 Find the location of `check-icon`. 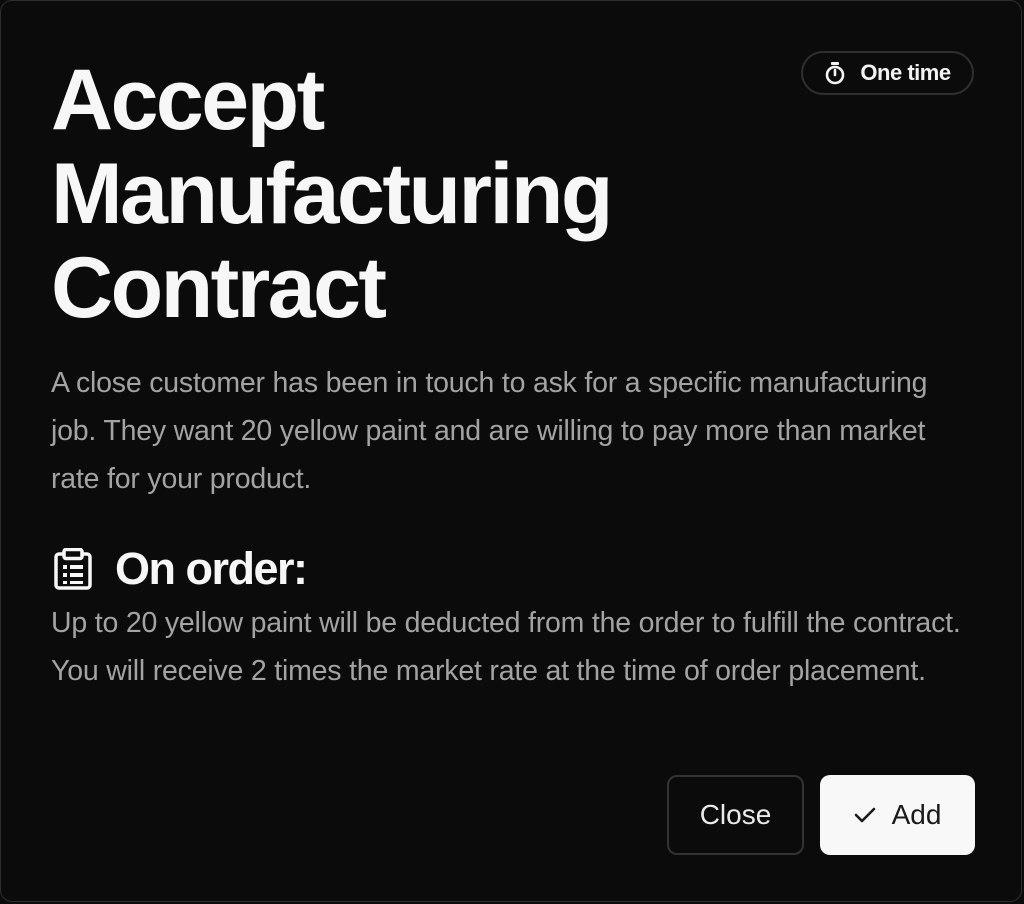

check-icon is located at coordinates (865, 815).